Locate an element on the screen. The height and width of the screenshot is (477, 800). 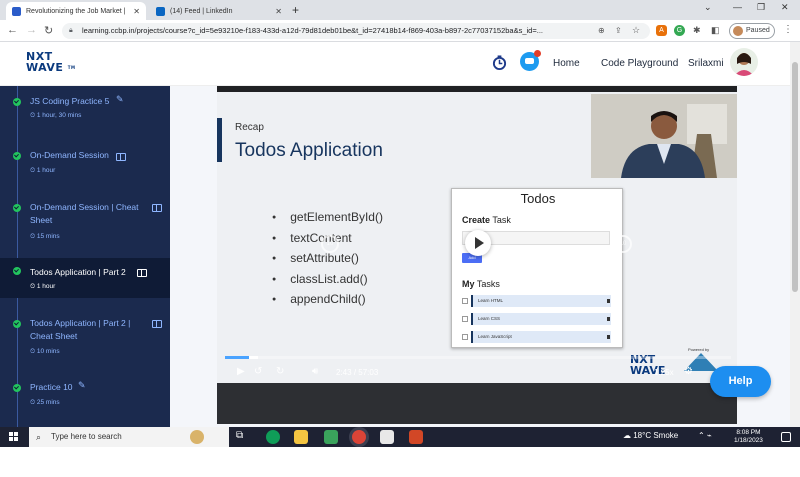
sidebar-item-duration: ⏲ 15 mins is located at coordinates (45, 236).